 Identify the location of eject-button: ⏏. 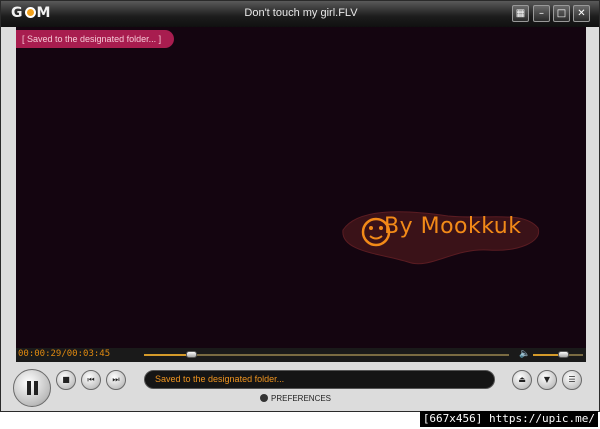
(522, 380).